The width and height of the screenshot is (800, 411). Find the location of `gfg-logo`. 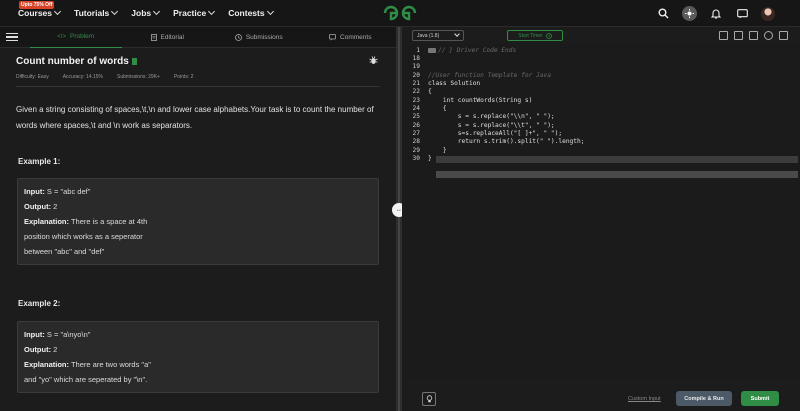

gfg-logo is located at coordinates (400, 13).